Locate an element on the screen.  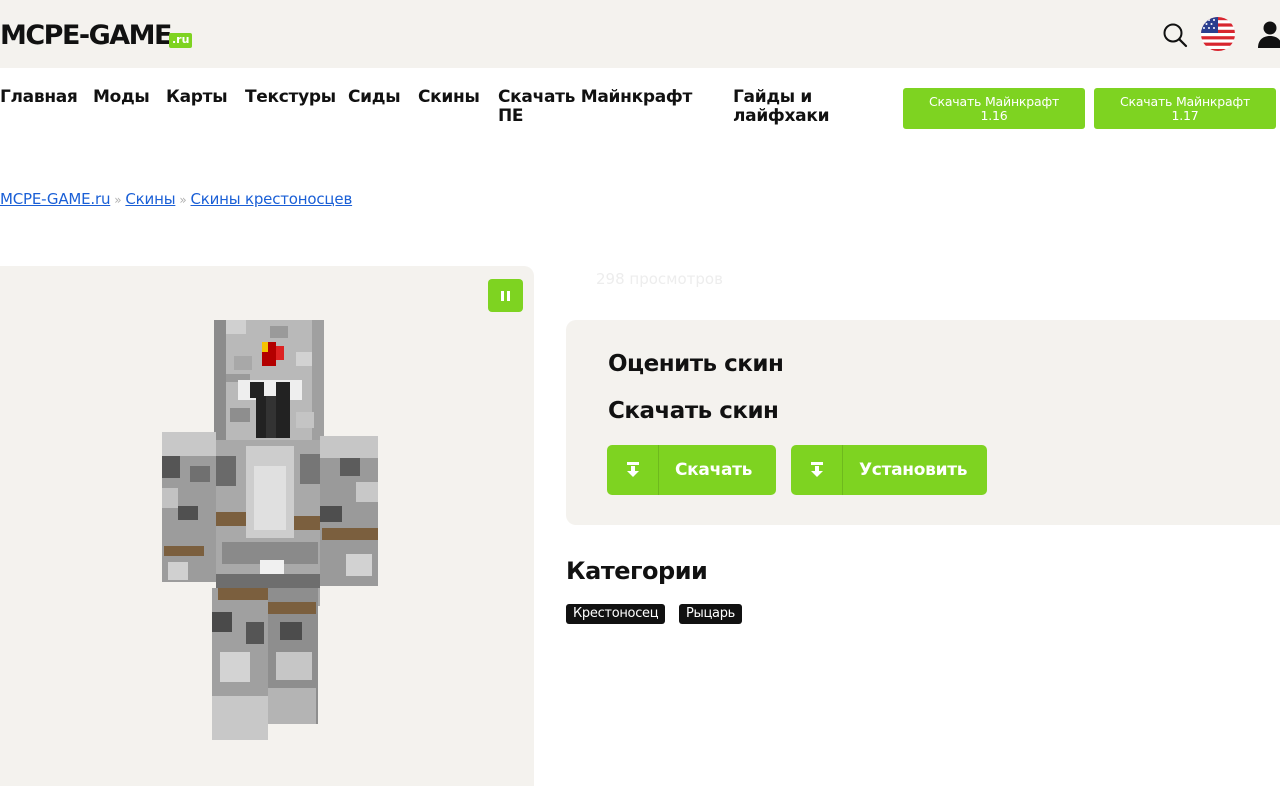
breadcrumb-home: MCPE-GAME.ru is located at coordinates (55, 199).